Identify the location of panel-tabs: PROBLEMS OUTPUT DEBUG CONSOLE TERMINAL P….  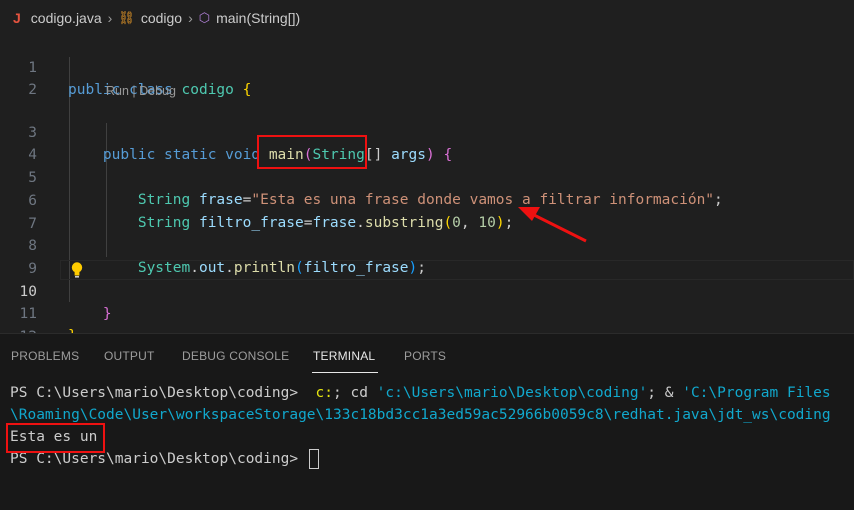
(427, 357).